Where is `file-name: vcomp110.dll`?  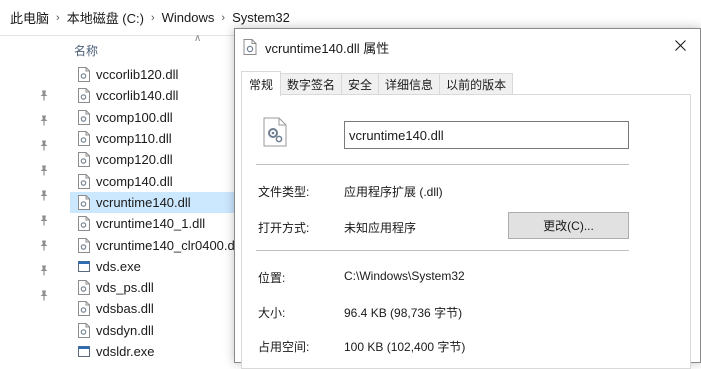 file-name: vcomp110.dll is located at coordinates (134, 139).